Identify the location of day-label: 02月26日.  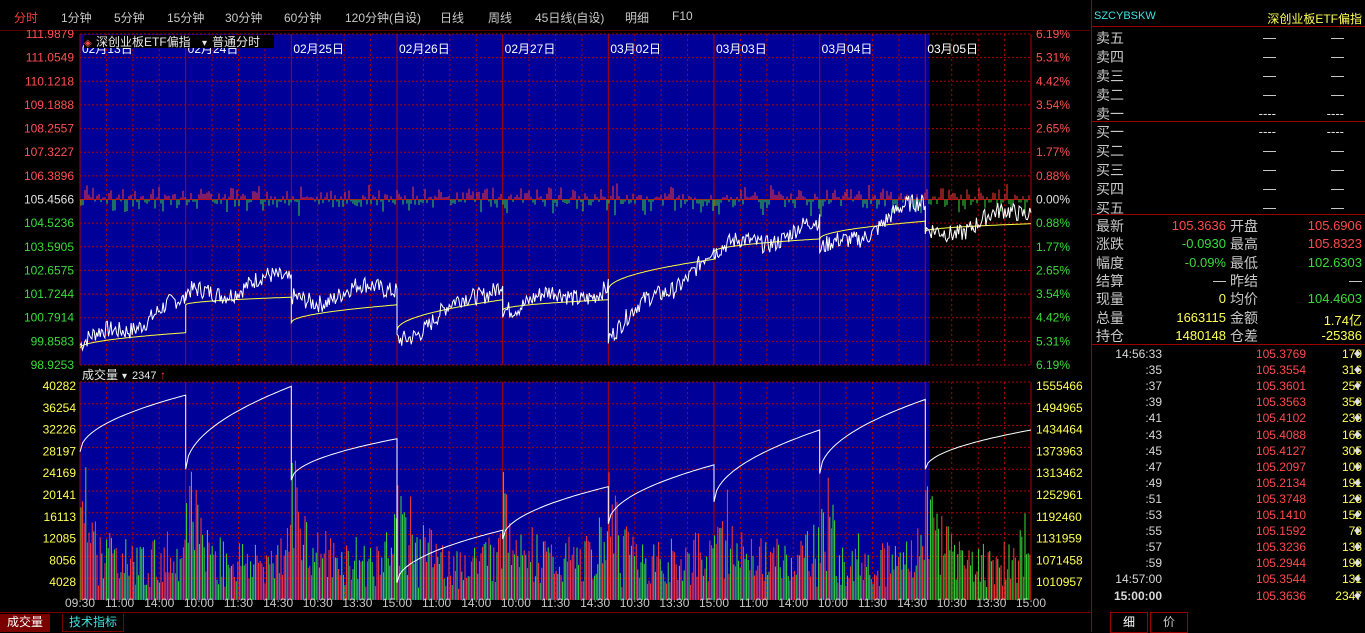
(424, 49).